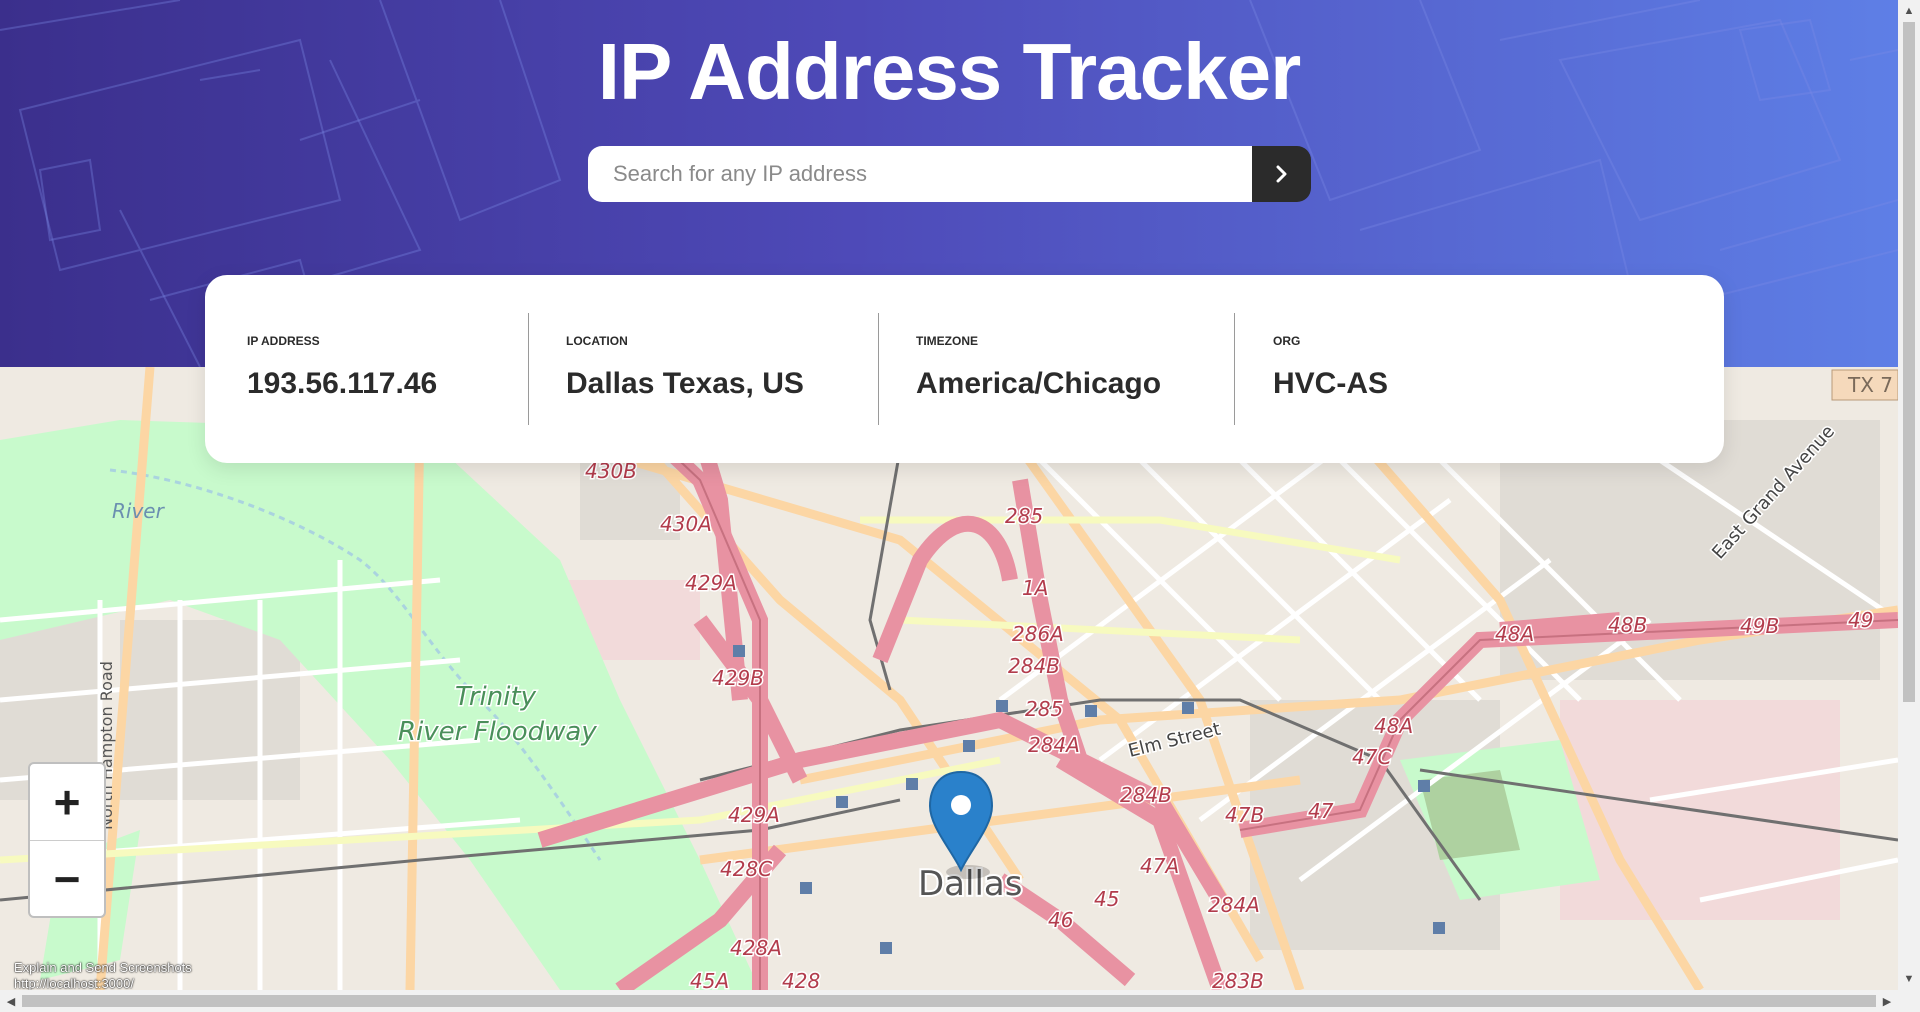 The width and height of the screenshot is (1920, 1012). I want to click on exit-label: 48B, so click(1627, 625).